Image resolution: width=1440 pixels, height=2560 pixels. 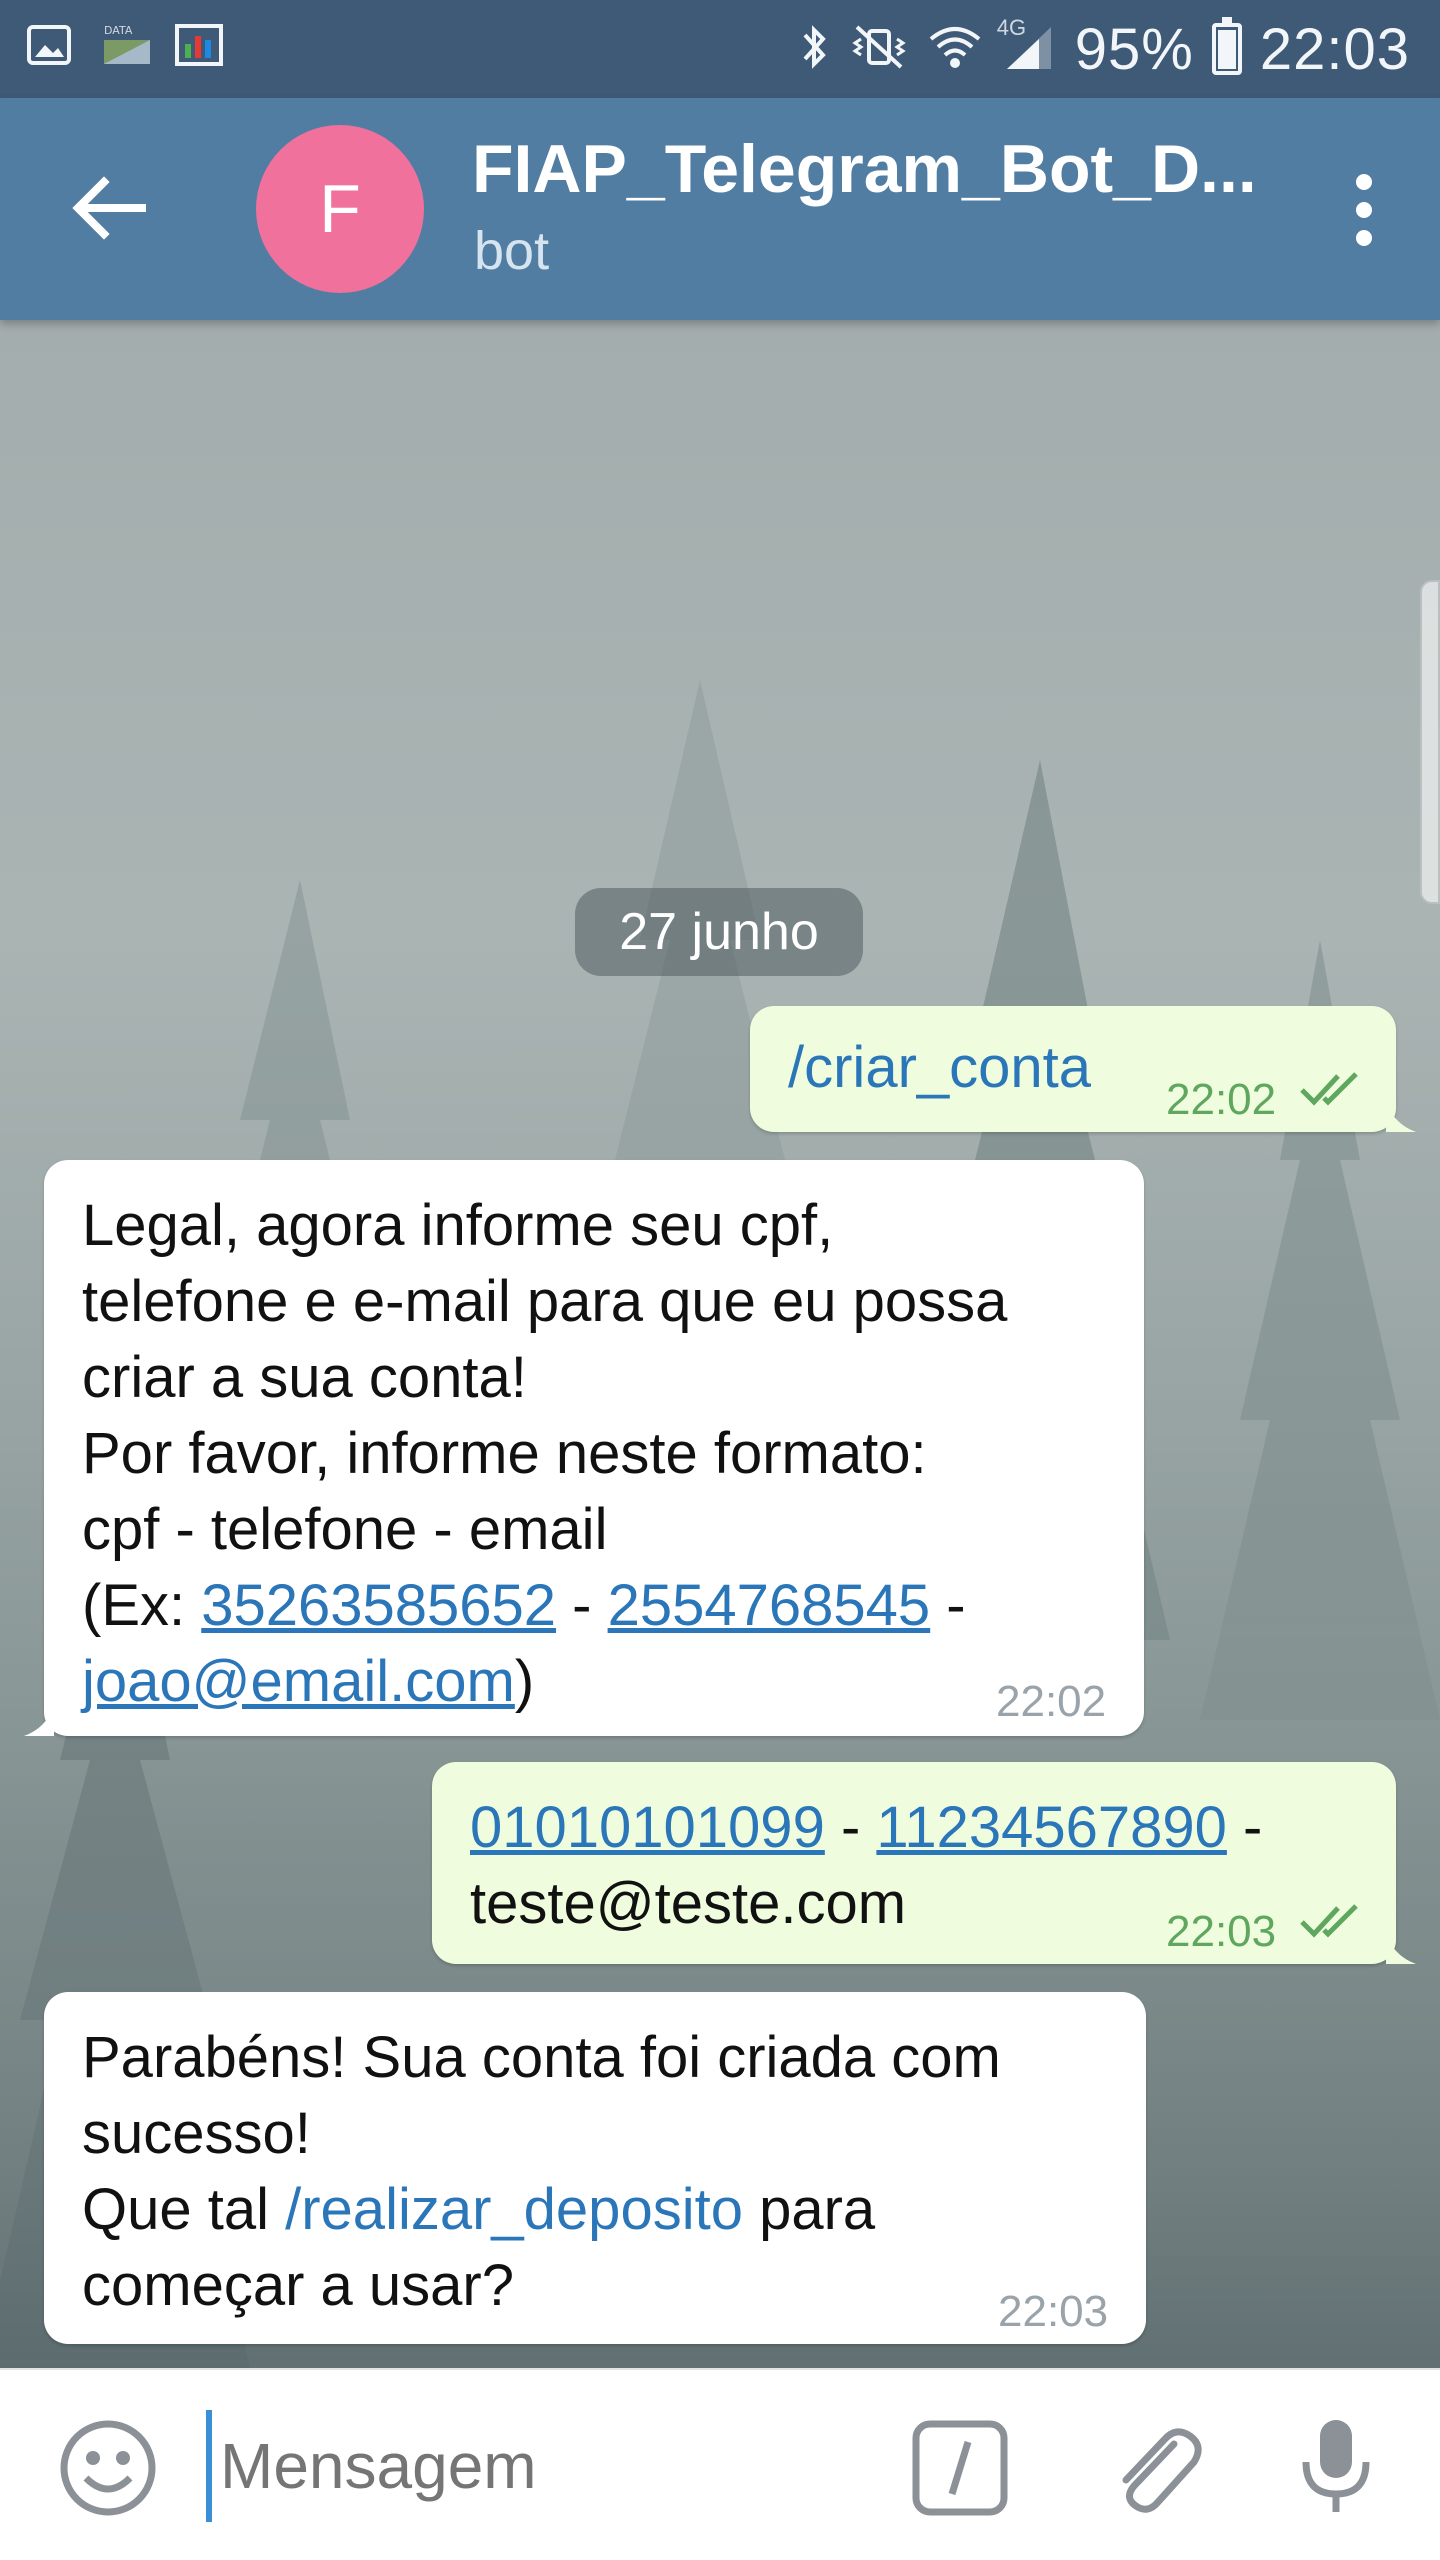 I want to click on date-label: 27 junho, so click(x=719, y=932).